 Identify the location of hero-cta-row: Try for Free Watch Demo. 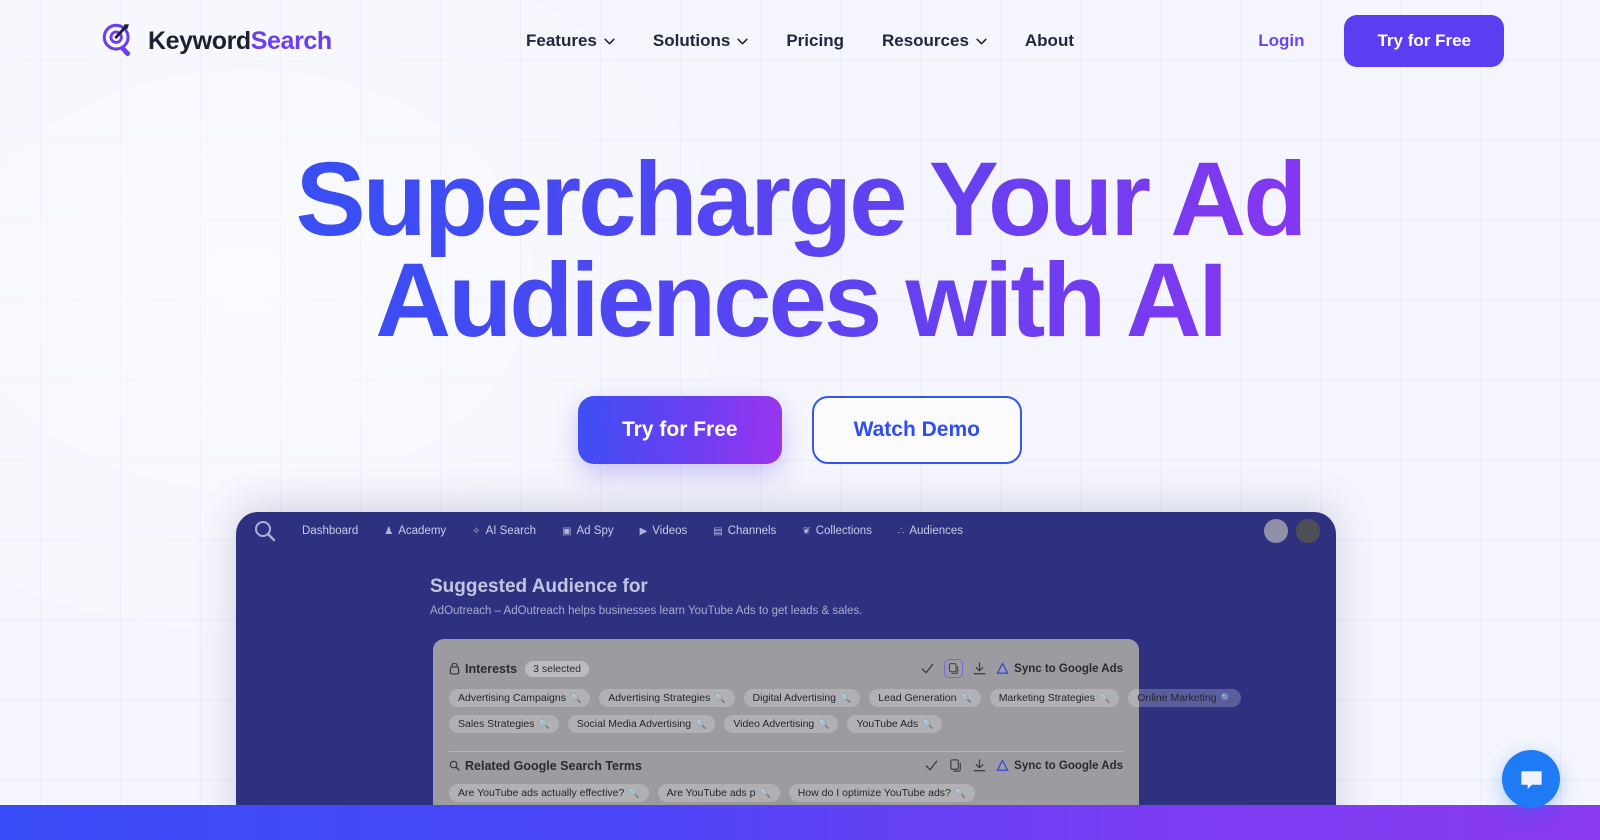
(800, 429).